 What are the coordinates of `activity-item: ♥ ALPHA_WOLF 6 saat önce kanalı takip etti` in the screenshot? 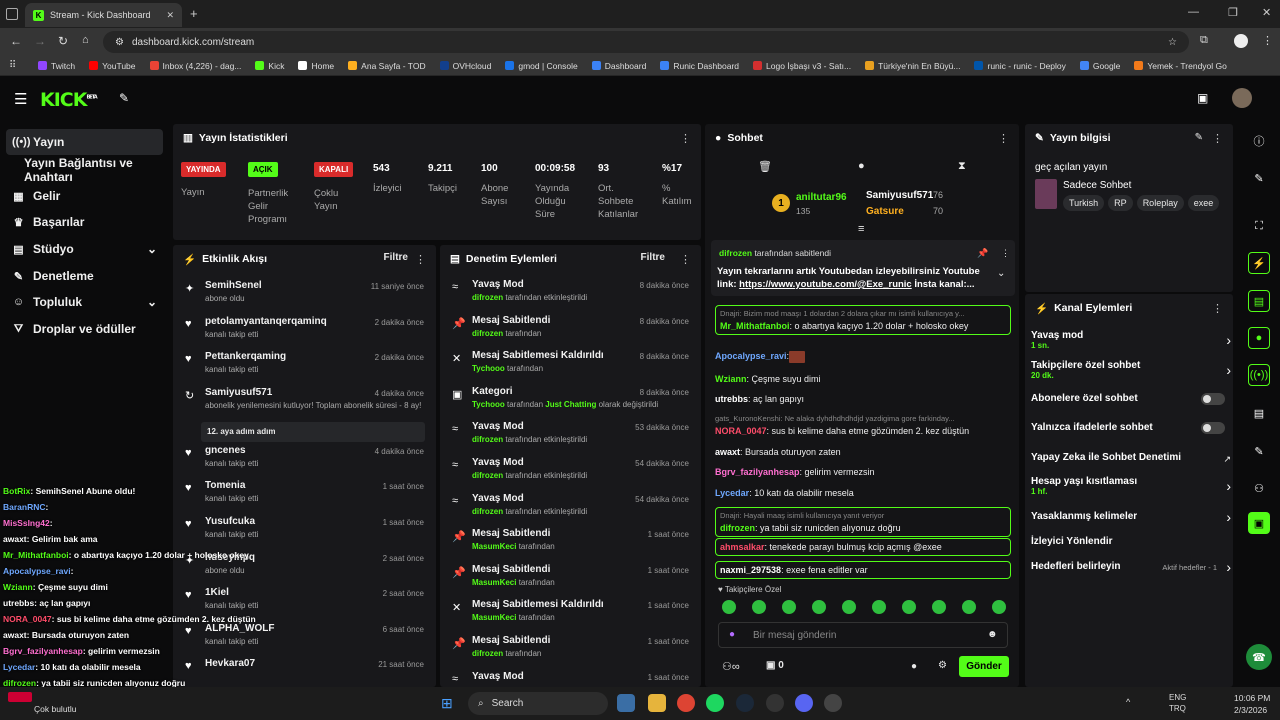 It's located at (303, 637).